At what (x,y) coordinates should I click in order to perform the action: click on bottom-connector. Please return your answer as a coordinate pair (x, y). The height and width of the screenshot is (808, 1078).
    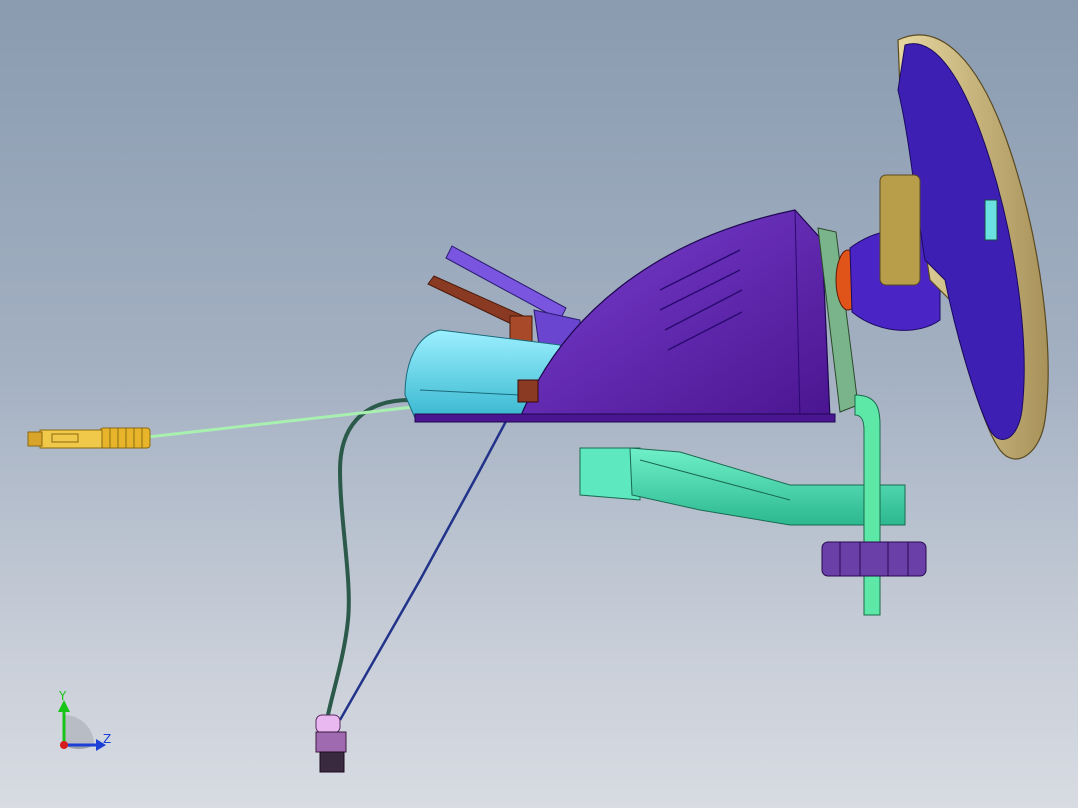
    Looking at the image, I should click on (331, 743).